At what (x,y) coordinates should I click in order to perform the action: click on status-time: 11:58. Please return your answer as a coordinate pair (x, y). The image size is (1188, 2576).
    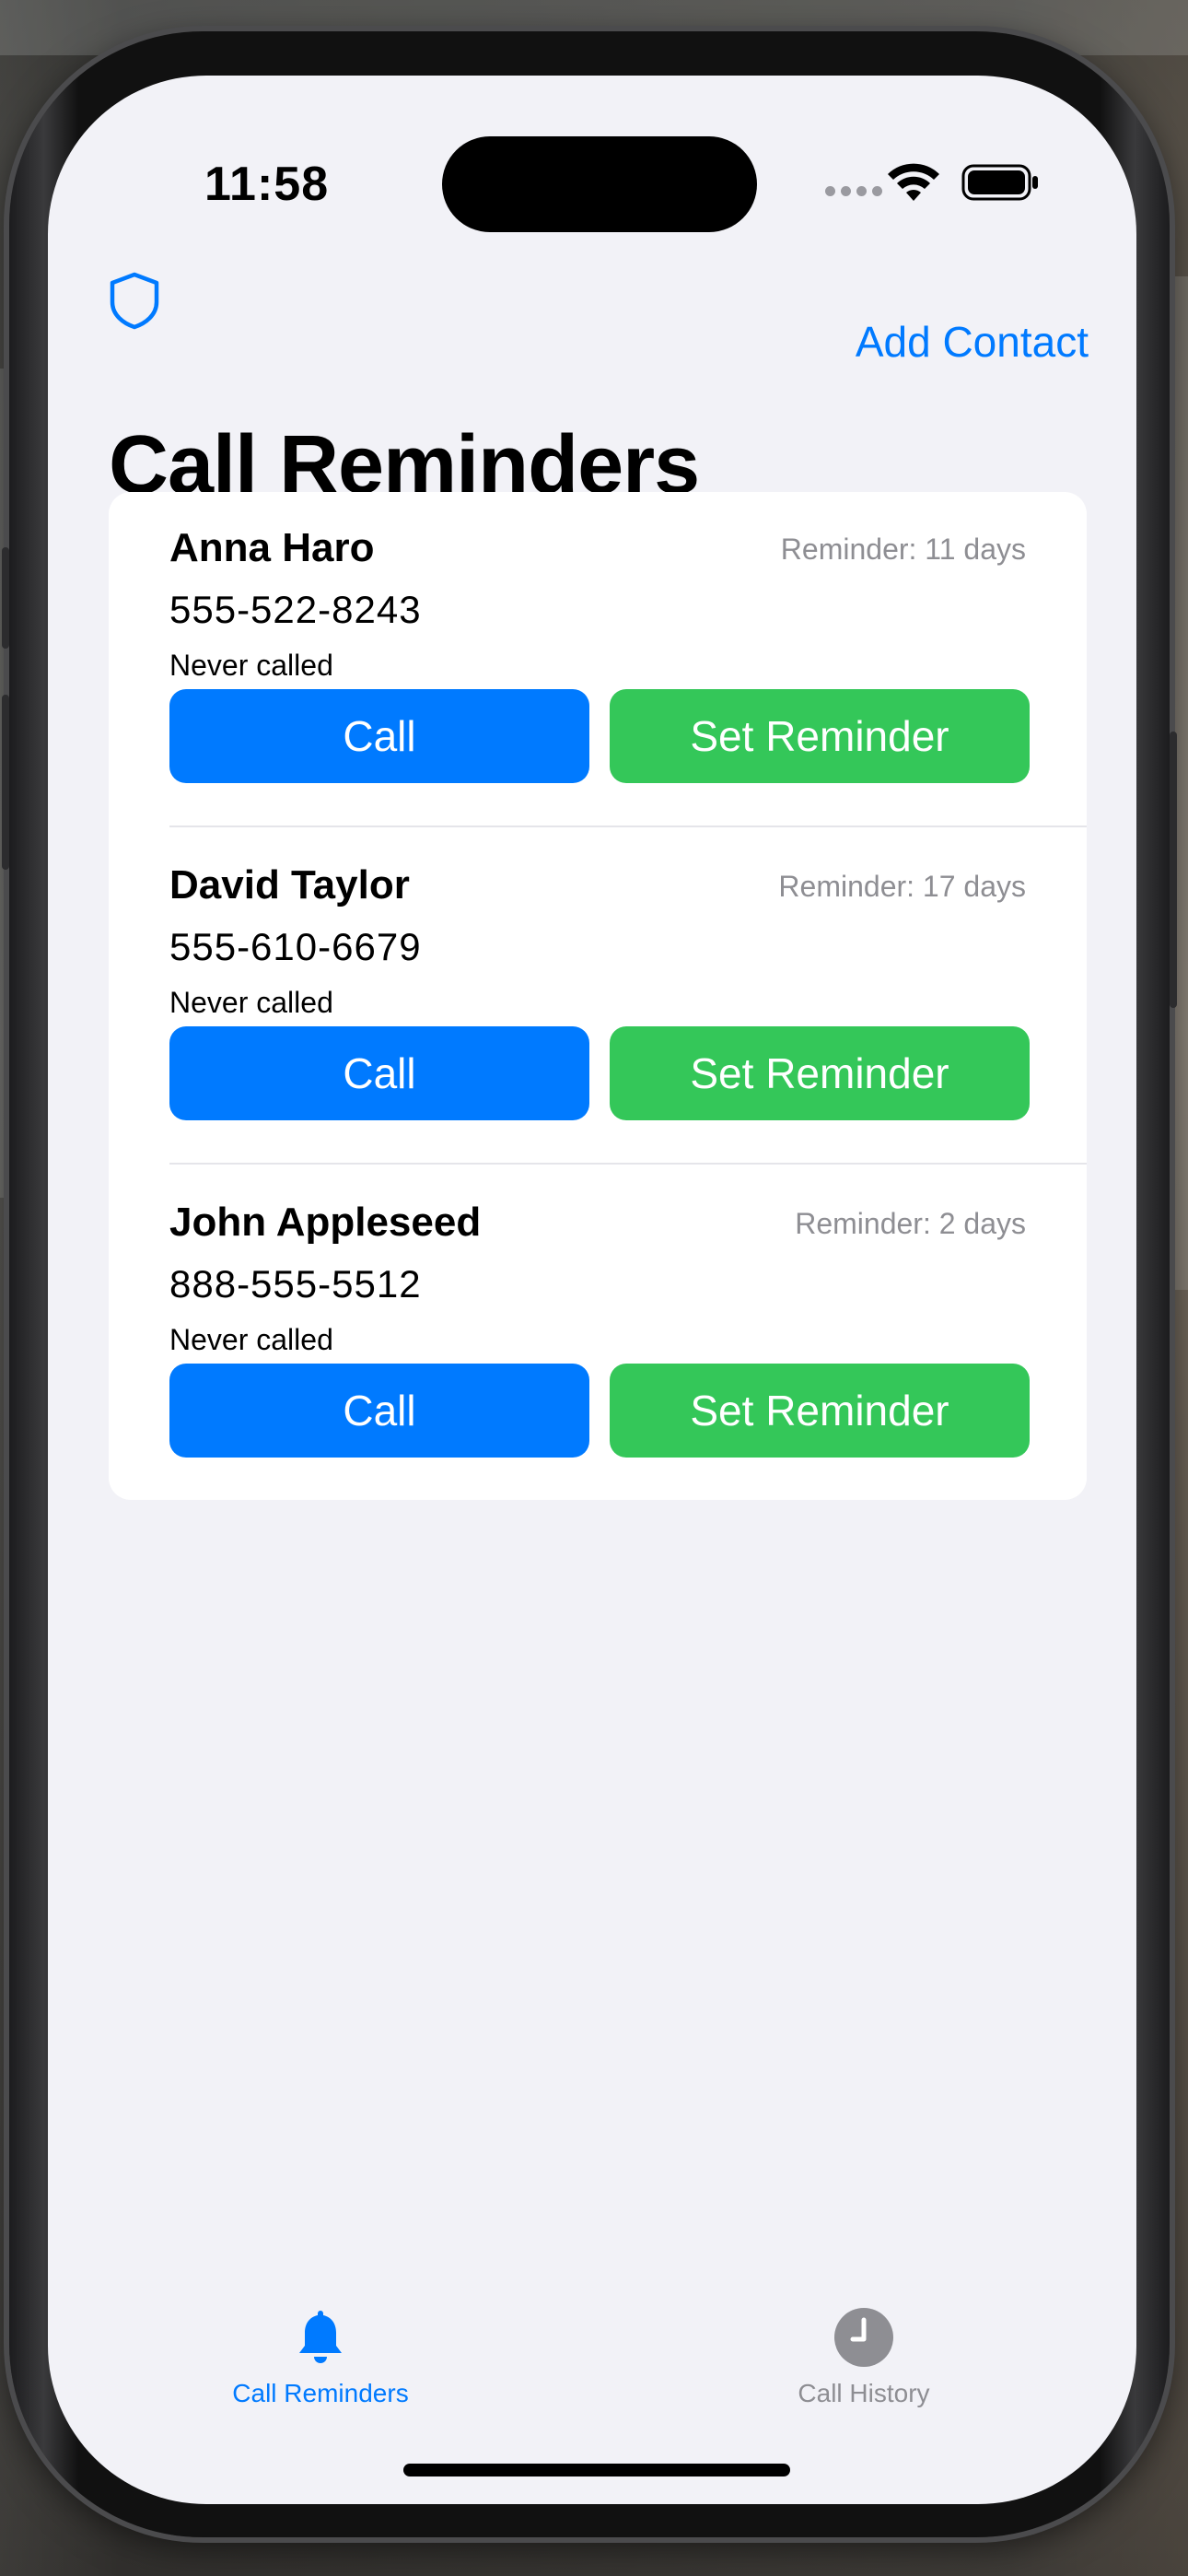
    Looking at the image, I should click on (267, 184).